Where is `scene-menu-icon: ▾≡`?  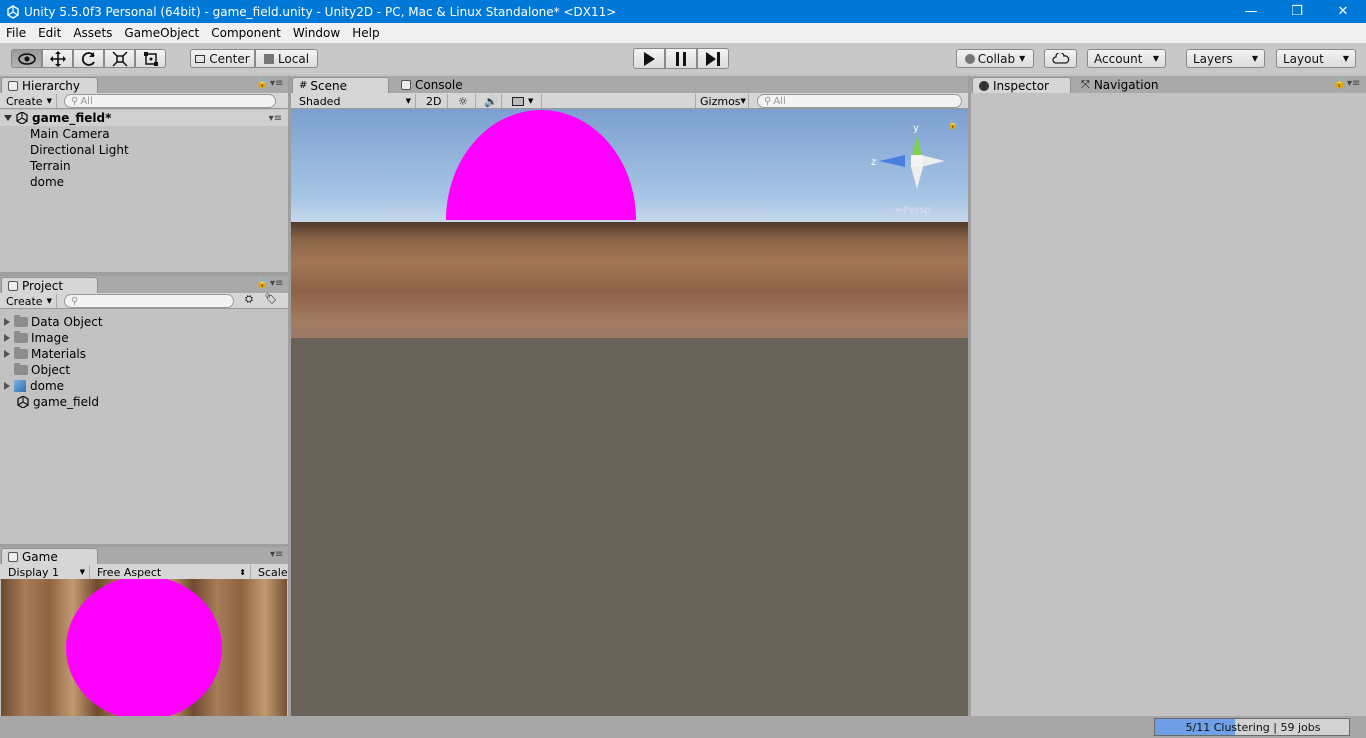
scene-menu-icon: ▾≡ is located at coordinates (275, 118).